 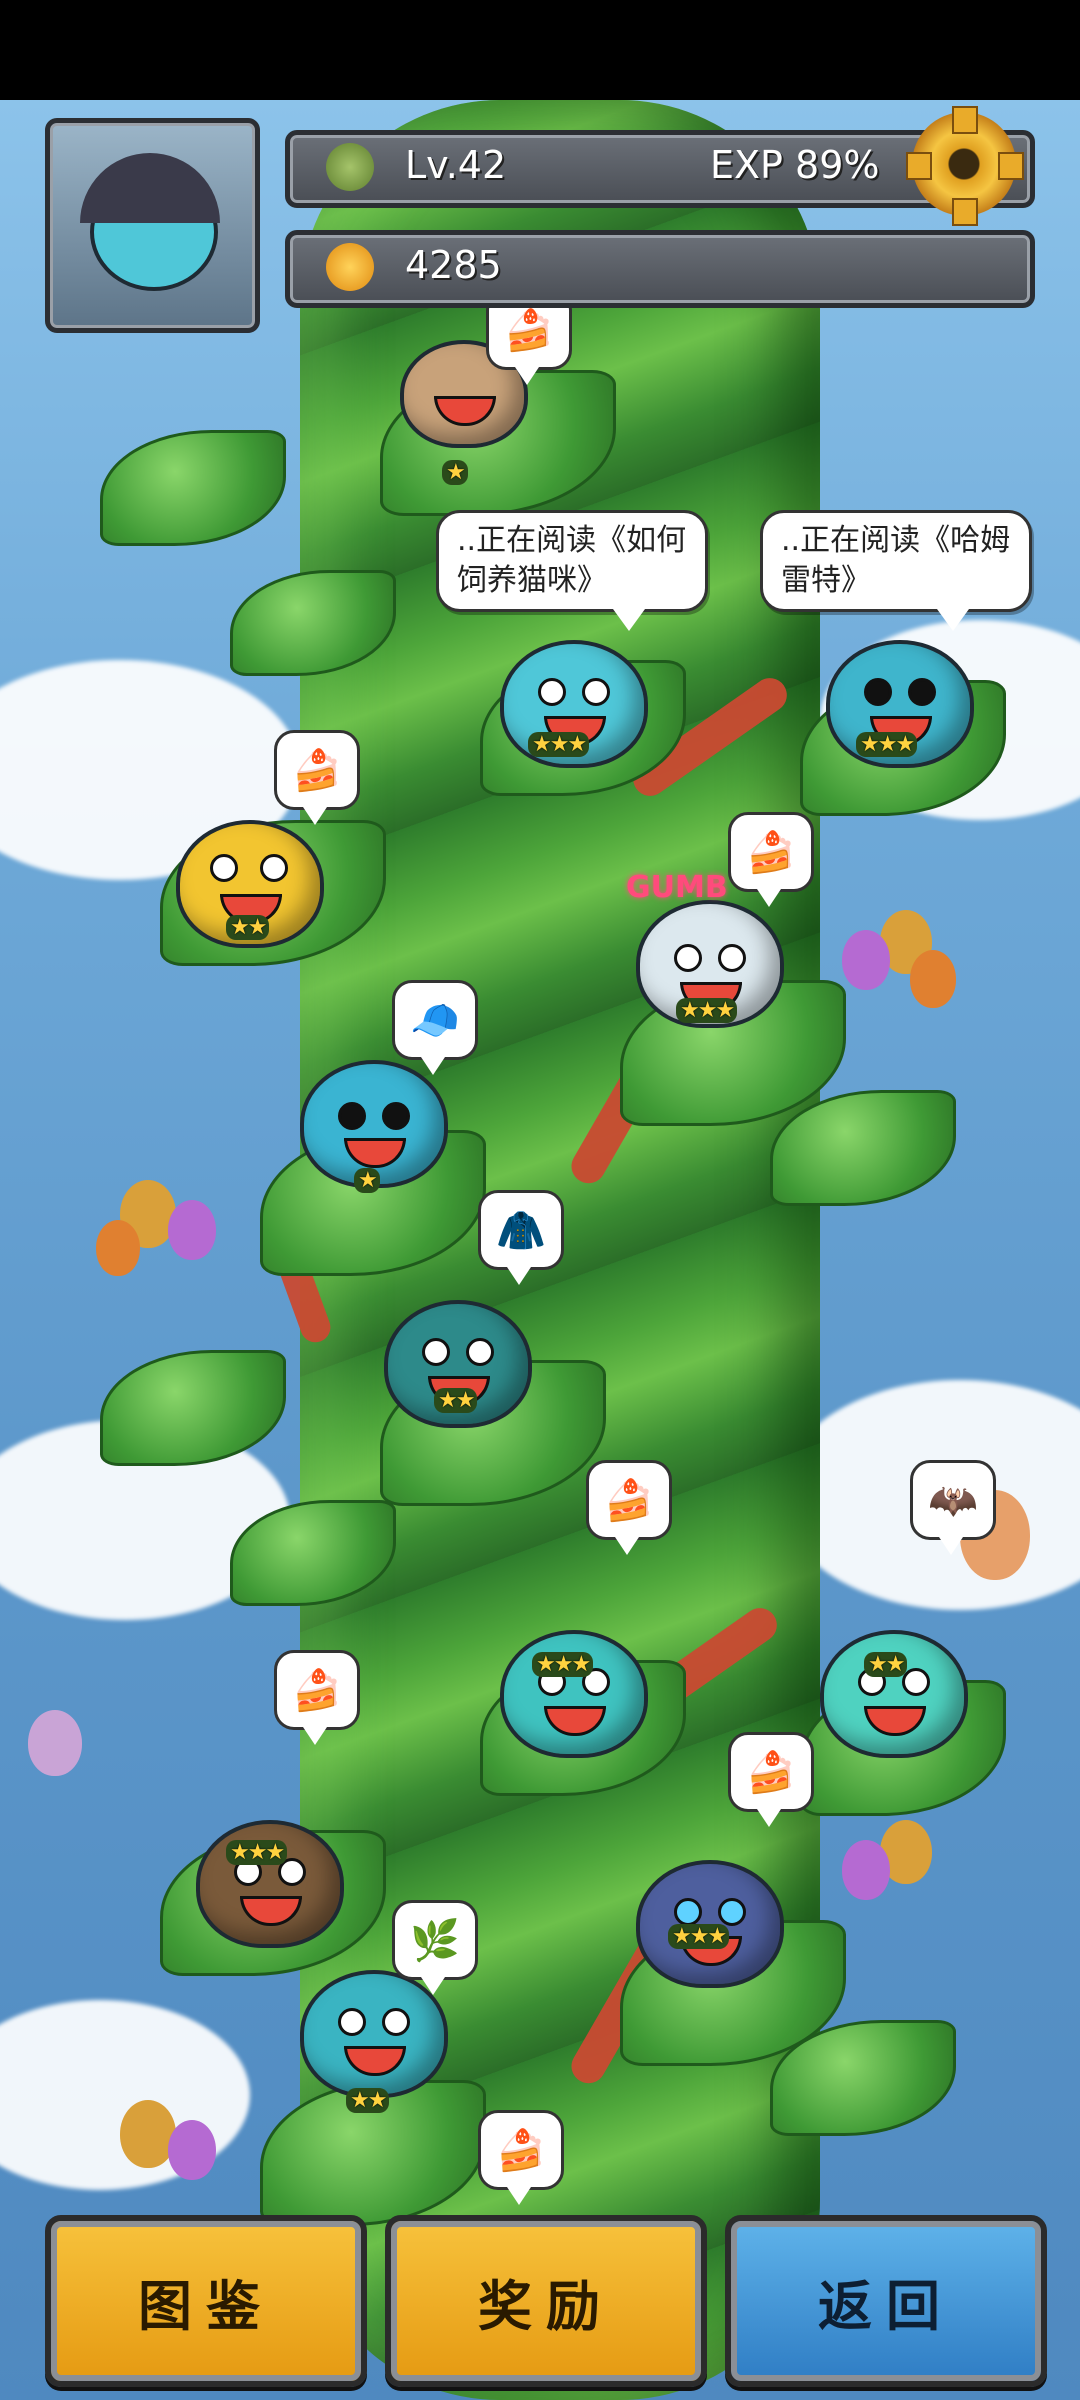 I want to click on player-avatar, so click(x=152, y=225).